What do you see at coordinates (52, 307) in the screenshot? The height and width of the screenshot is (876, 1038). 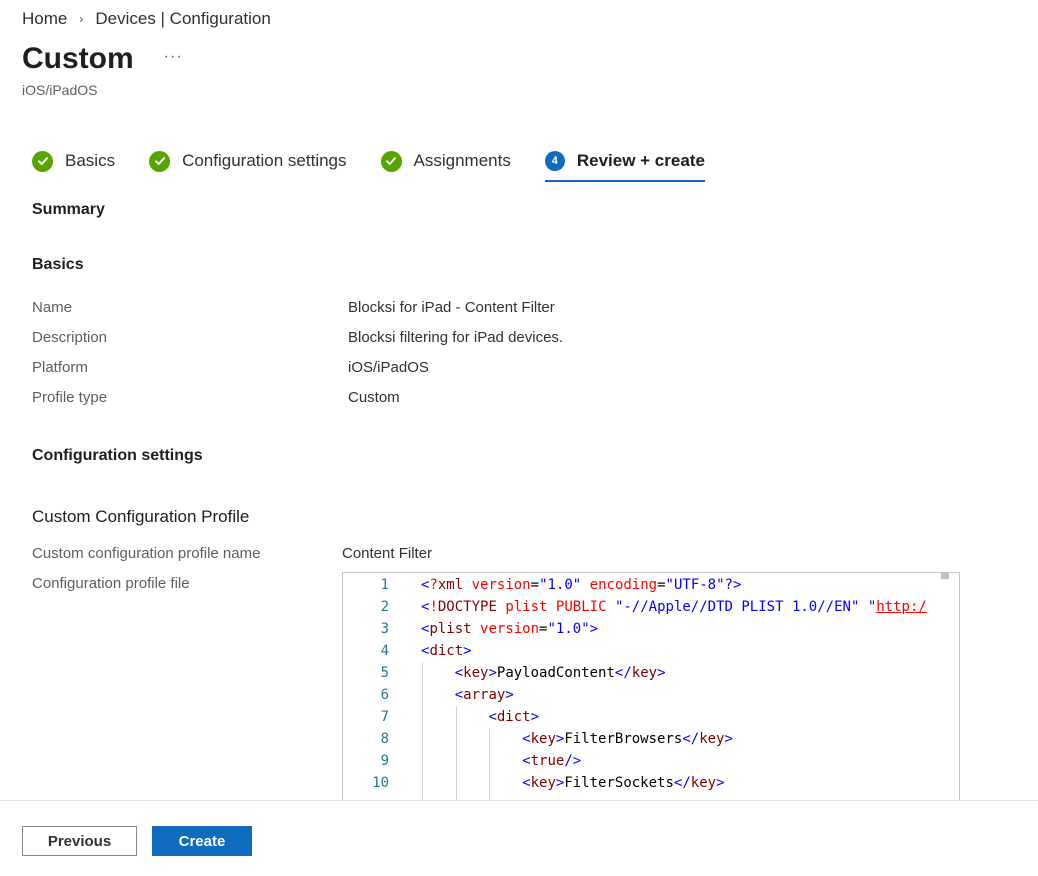 I see `row-label: Name` at bounding box center [52, 307].